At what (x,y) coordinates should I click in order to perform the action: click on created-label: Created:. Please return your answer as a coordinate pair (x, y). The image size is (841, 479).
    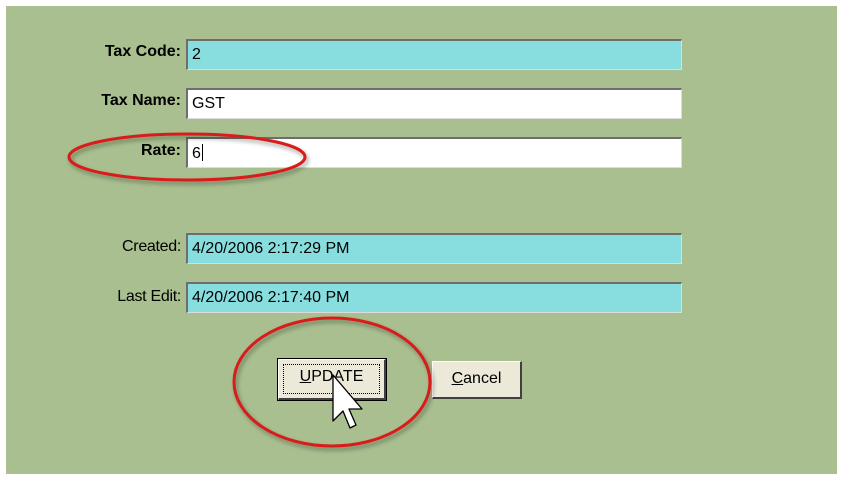
    Looking at the image, I should click on (151, 246).